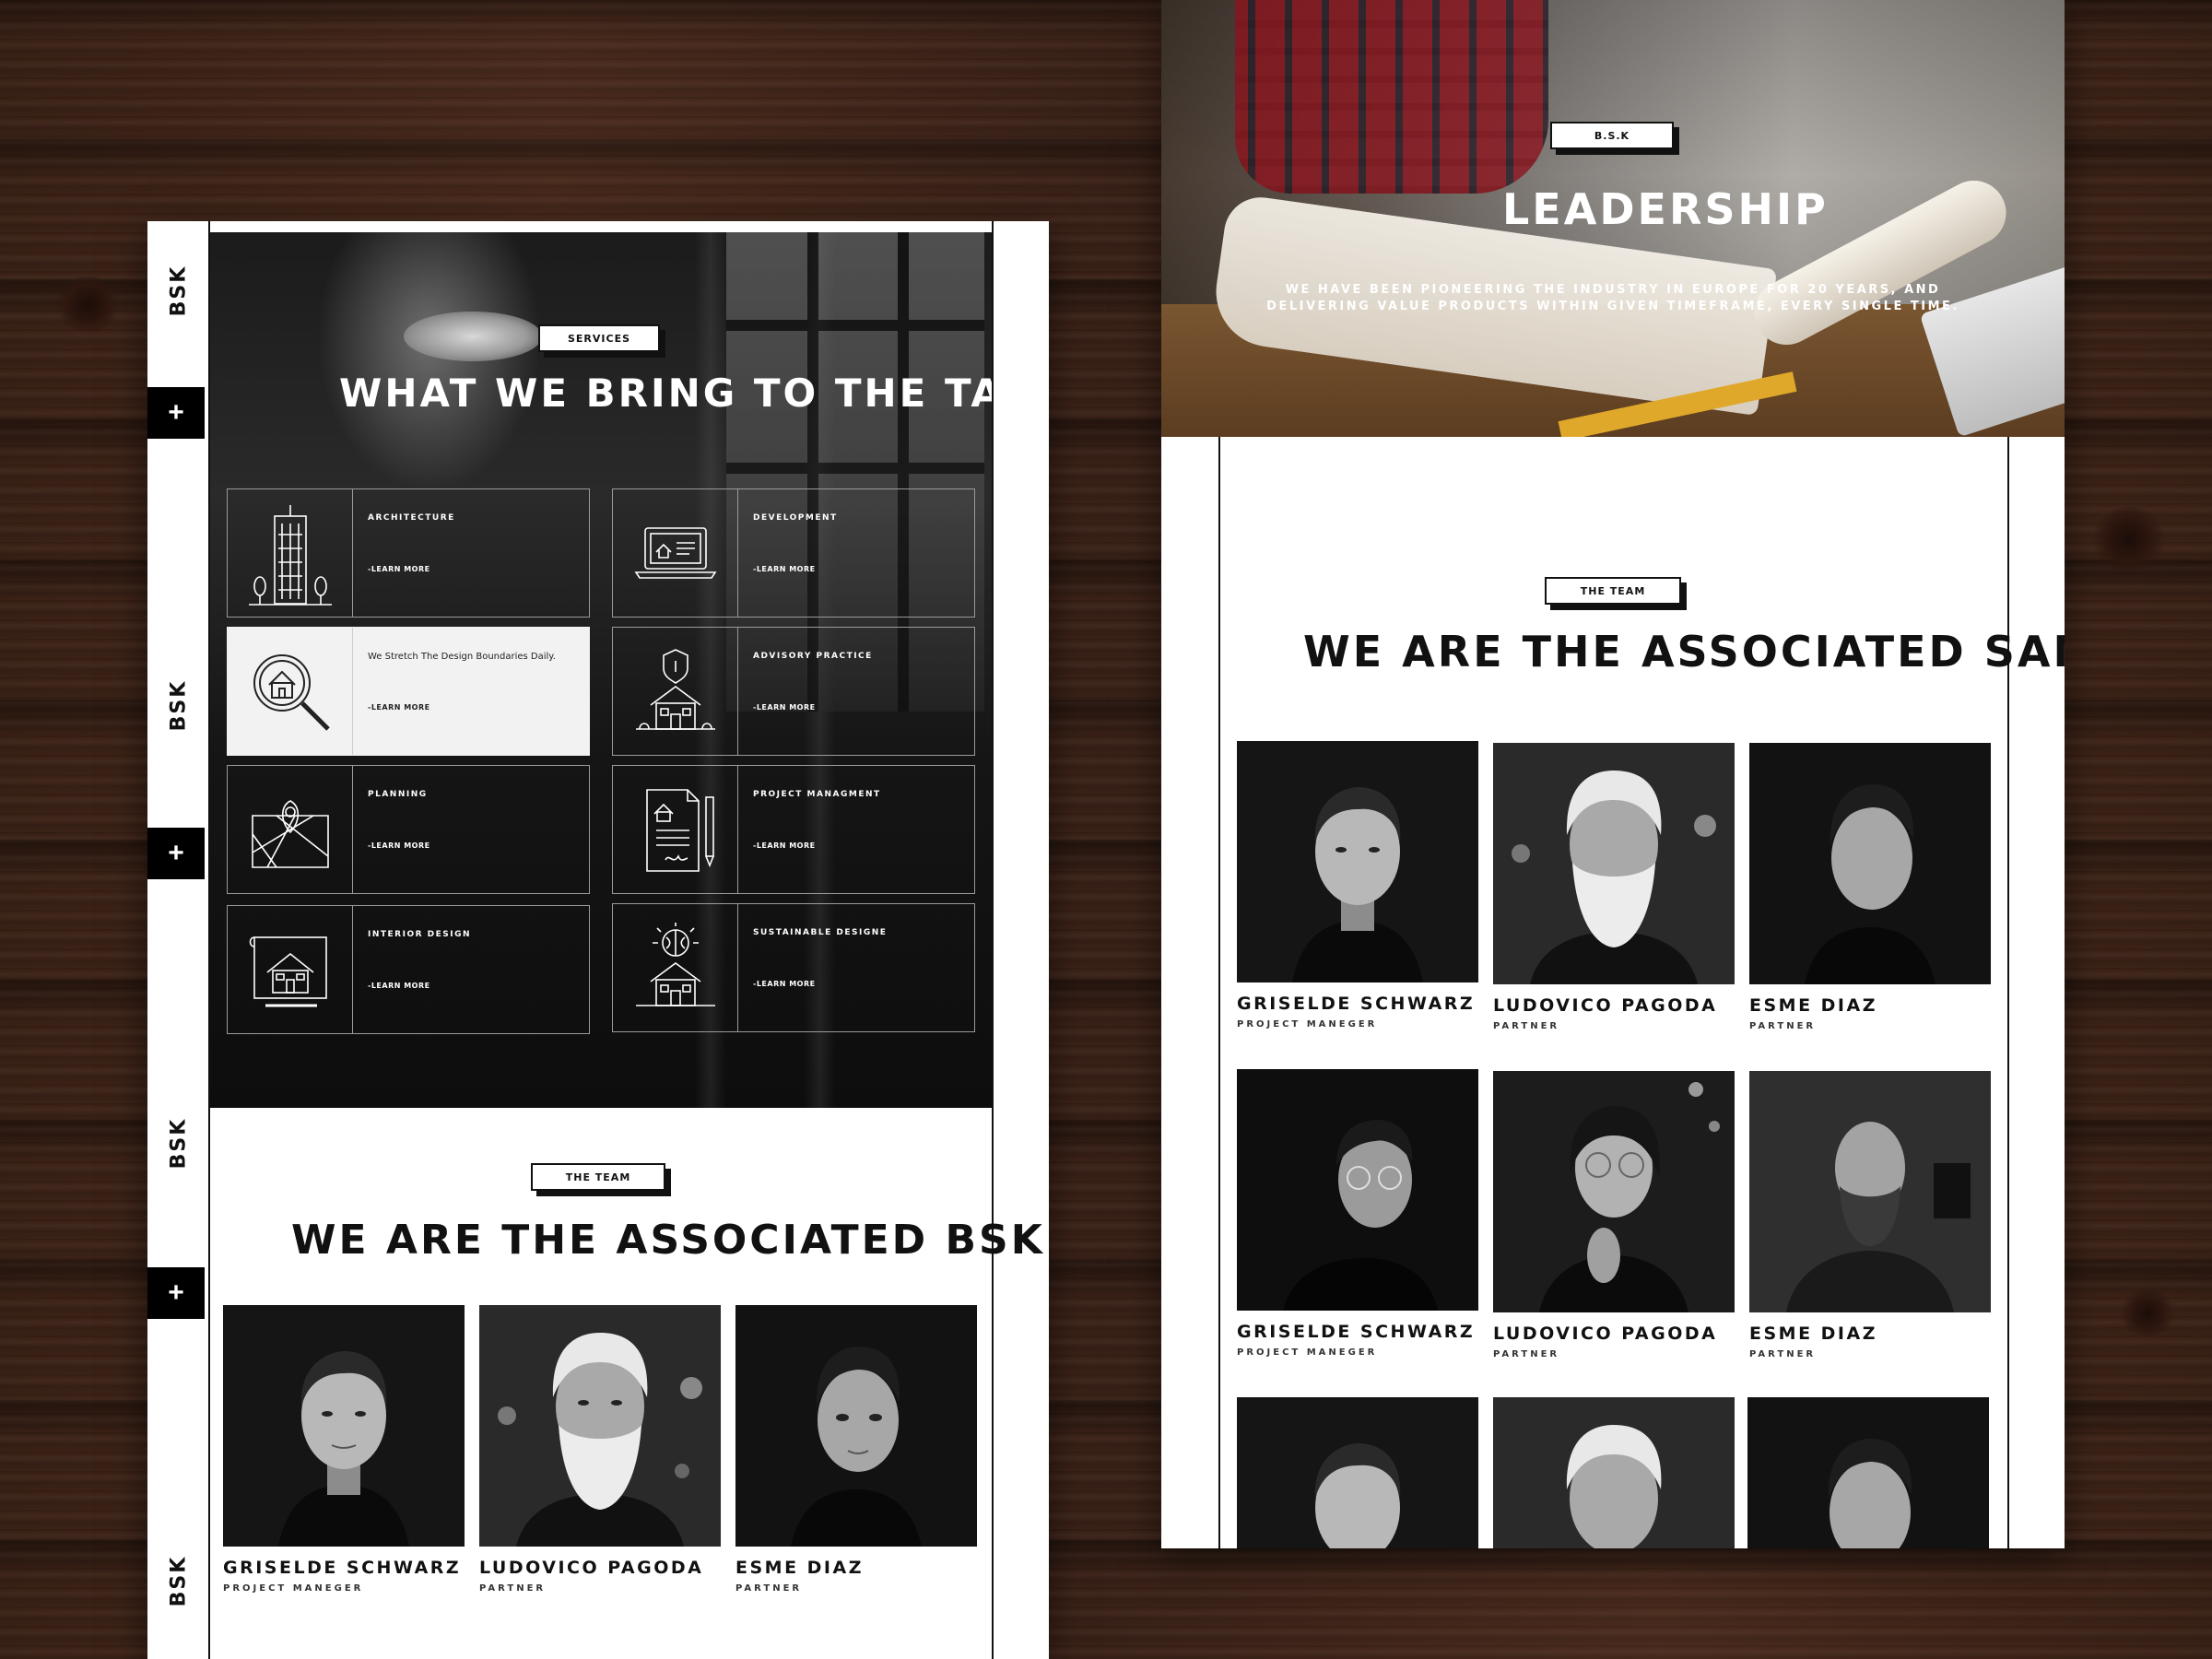 The image size is (2212, 1659). Describe the element at coordinates (820, 932) in the screenshot. I see `service-title: SUSTAINABLE DESIGNE` at that location.